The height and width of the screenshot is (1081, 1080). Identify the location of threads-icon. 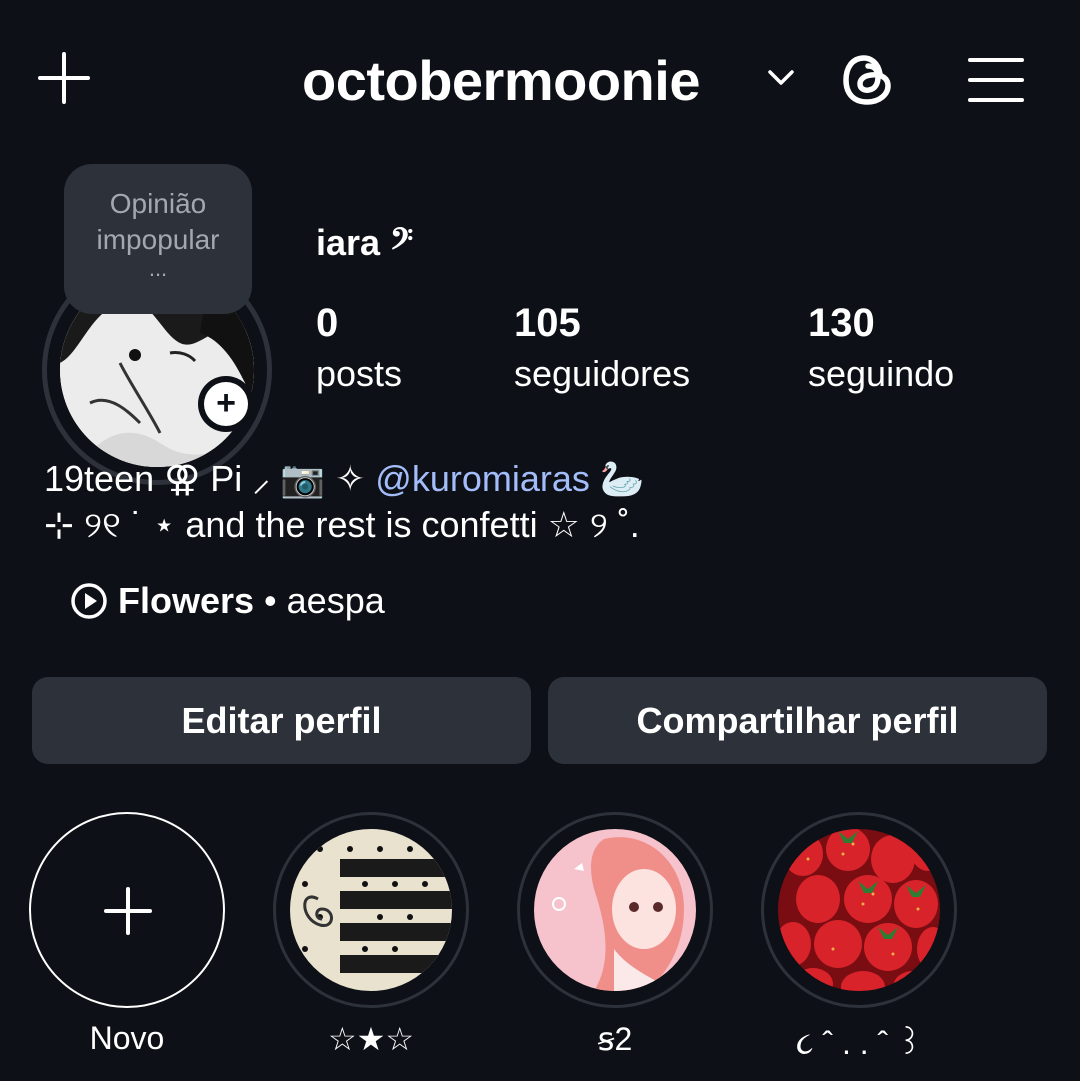
(868, 80).